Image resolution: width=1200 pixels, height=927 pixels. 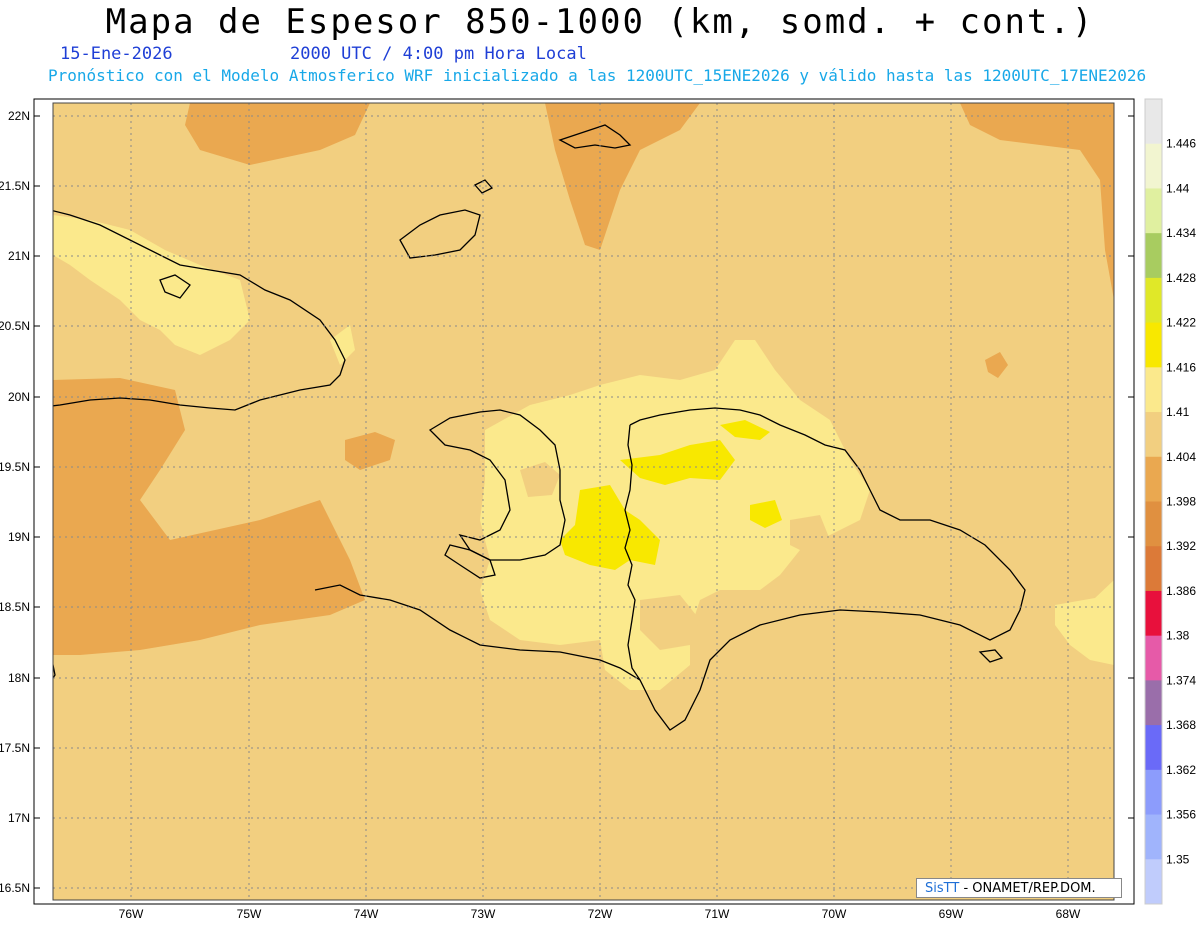 What do you see at coordinates (1178, 859) in the screenshot?
I see `colorbar-label: 1.35` at bounding box center [1178, 859].